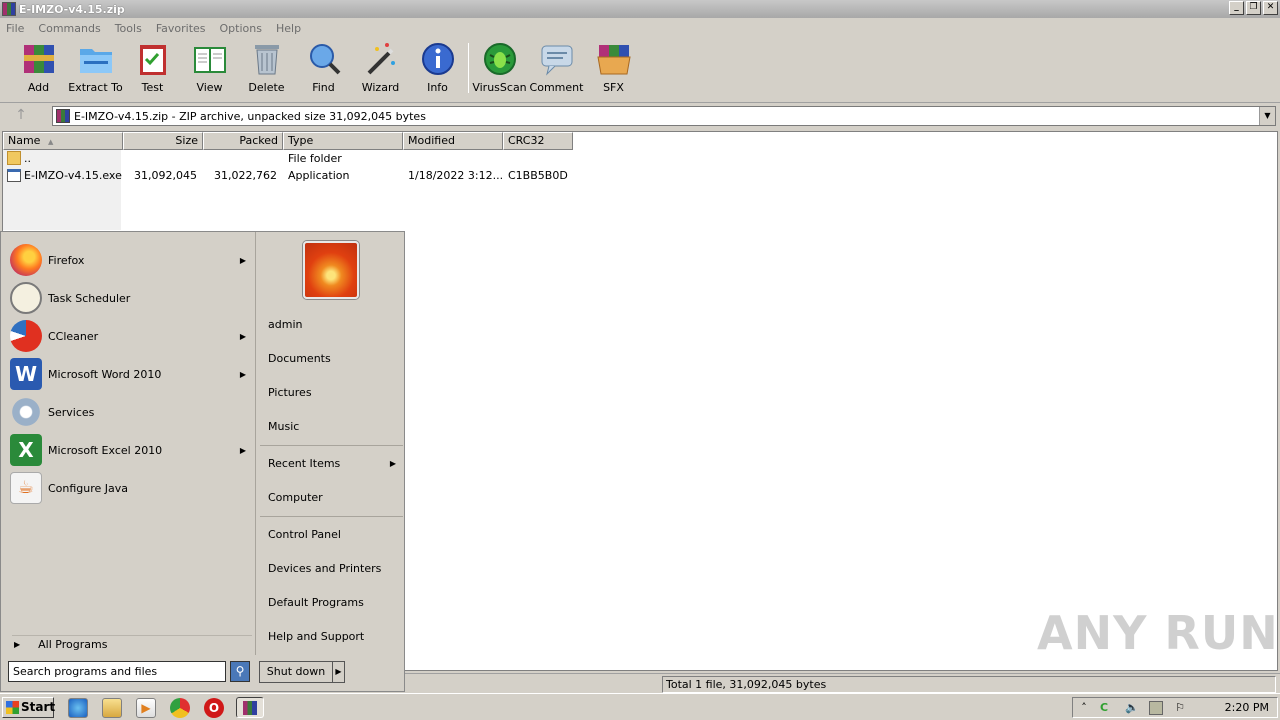 The height and width of the screenshot is (720, 1280). I want to click on info-label: Info, so click(437, 87).